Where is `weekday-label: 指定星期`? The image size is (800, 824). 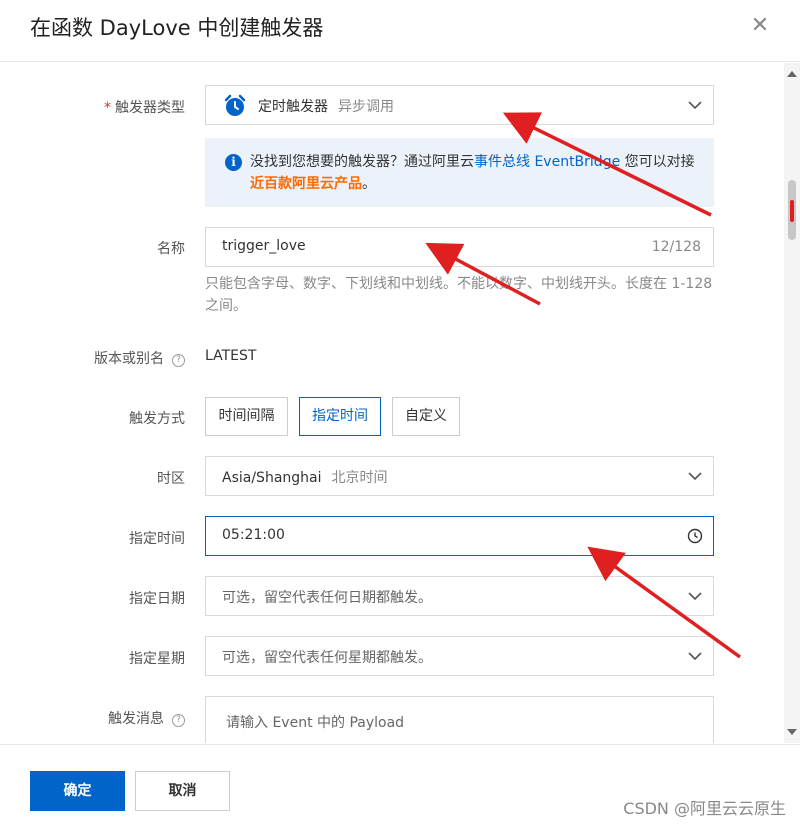
weekday-label: 指定星期 is located at coordinates (157, 659).